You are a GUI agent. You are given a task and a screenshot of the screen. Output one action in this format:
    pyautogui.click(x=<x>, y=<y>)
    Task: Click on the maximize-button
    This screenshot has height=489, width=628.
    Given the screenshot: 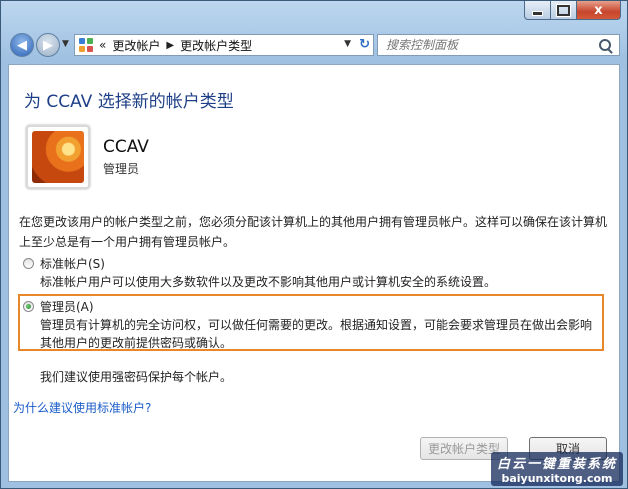 What is the action you would take?
    pyautogui.click(x=564, y=10)
    